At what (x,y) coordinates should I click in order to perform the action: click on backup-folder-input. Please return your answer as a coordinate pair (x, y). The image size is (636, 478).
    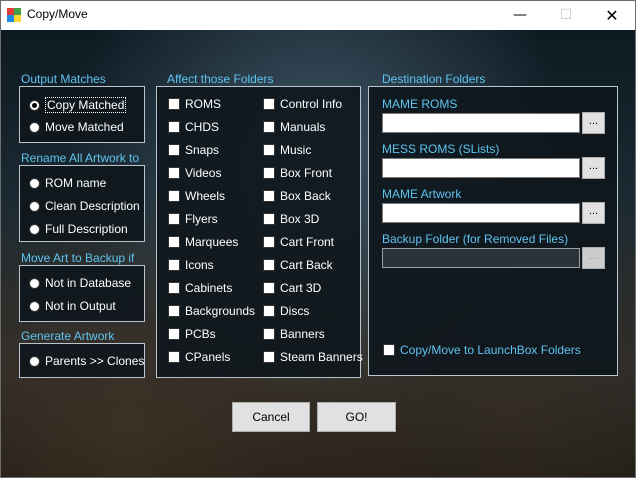
    Looking at the image, I should click on (481, 258).